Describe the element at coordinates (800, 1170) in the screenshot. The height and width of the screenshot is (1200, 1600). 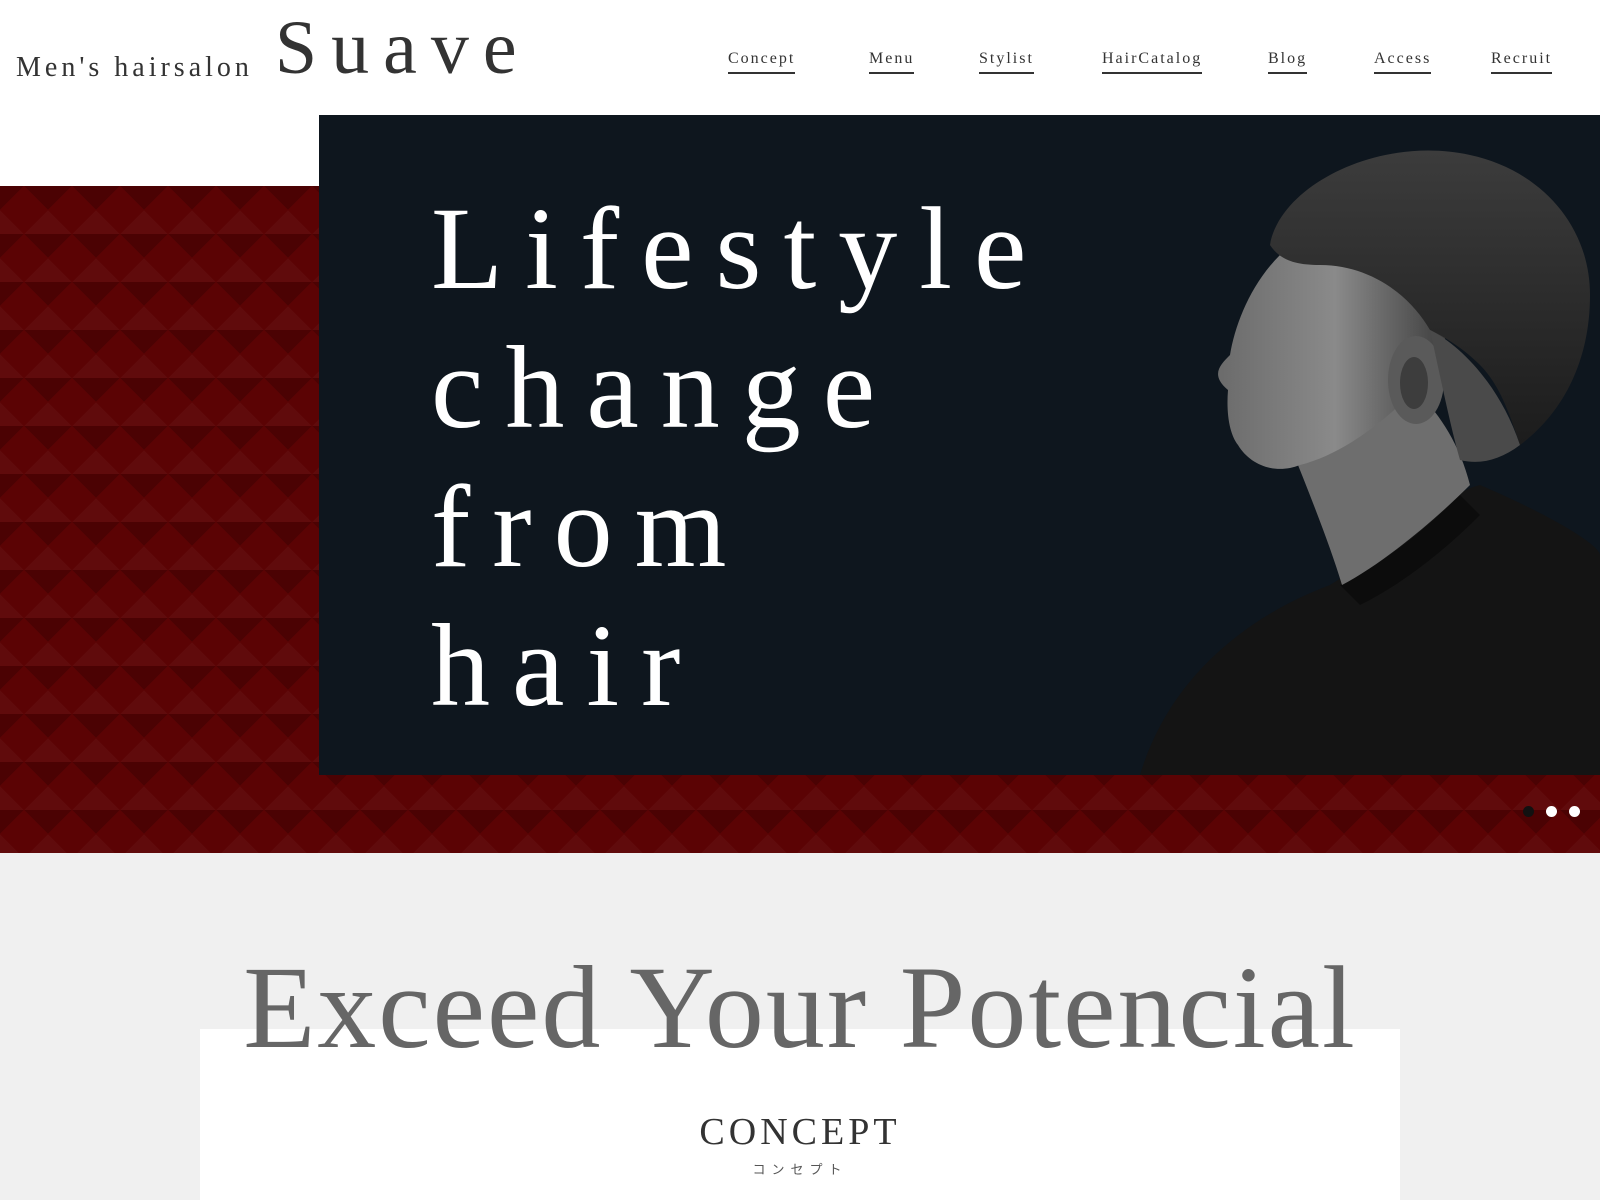
I see `concept-sub-label: コンセプト` at that location.